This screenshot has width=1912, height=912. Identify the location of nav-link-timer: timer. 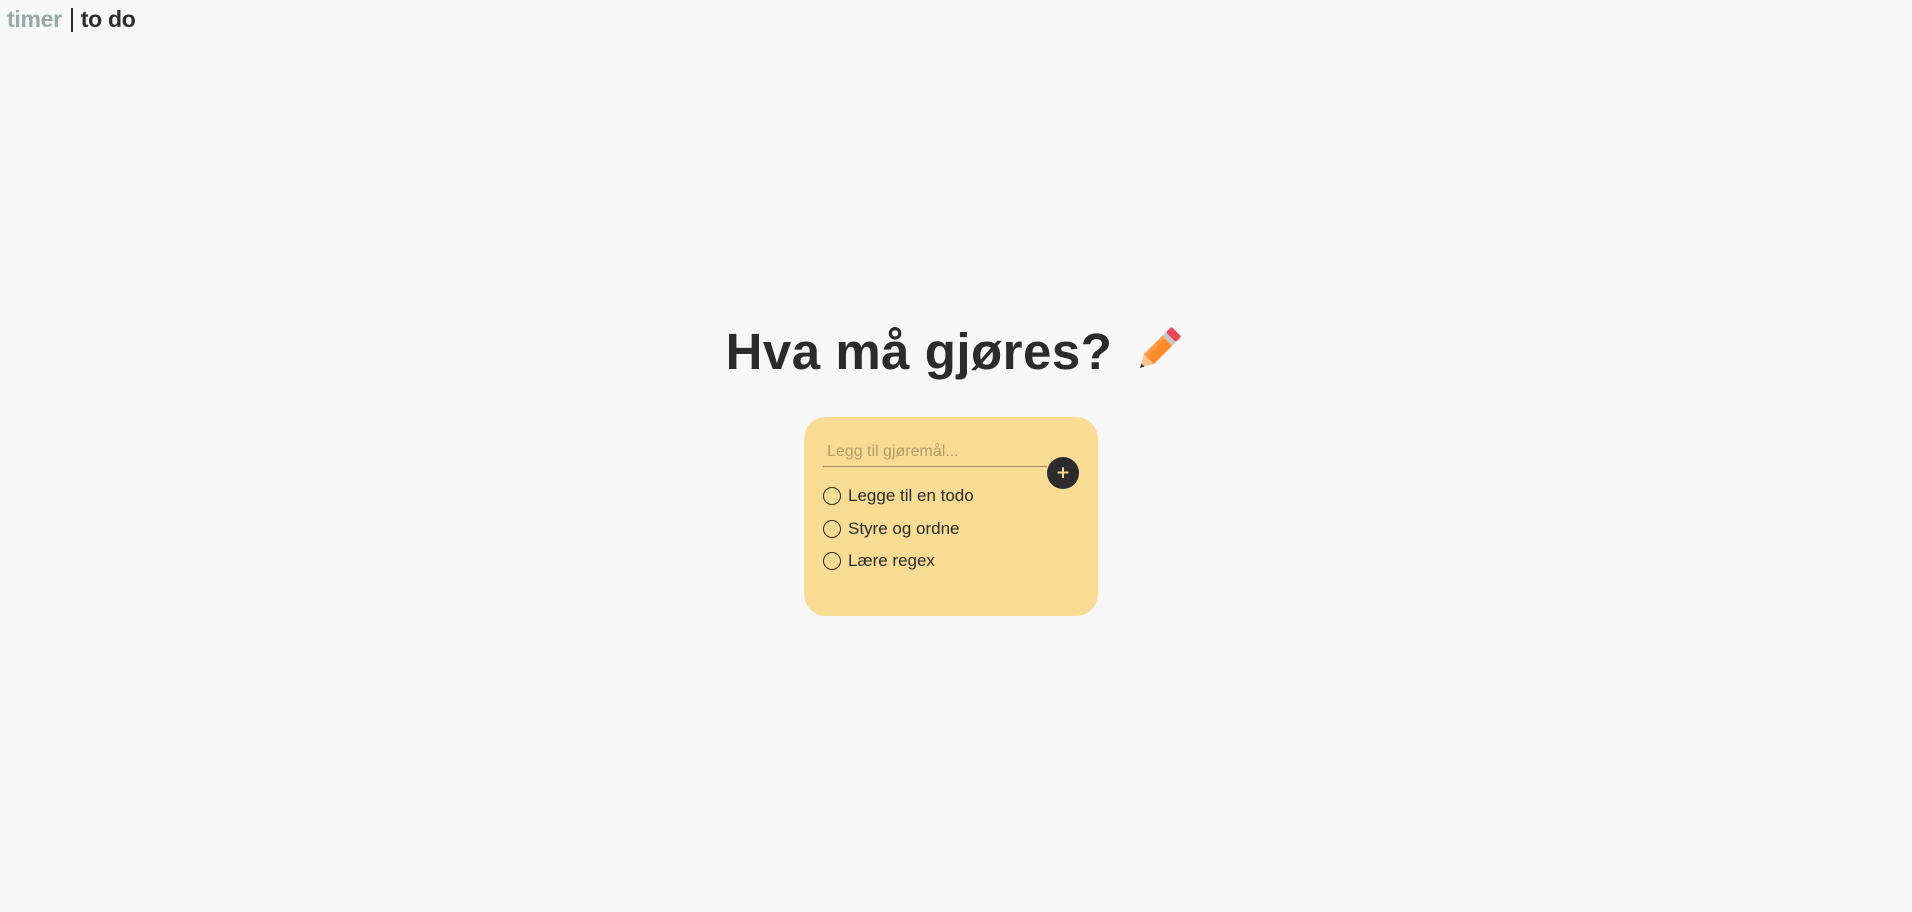
(34, 19).